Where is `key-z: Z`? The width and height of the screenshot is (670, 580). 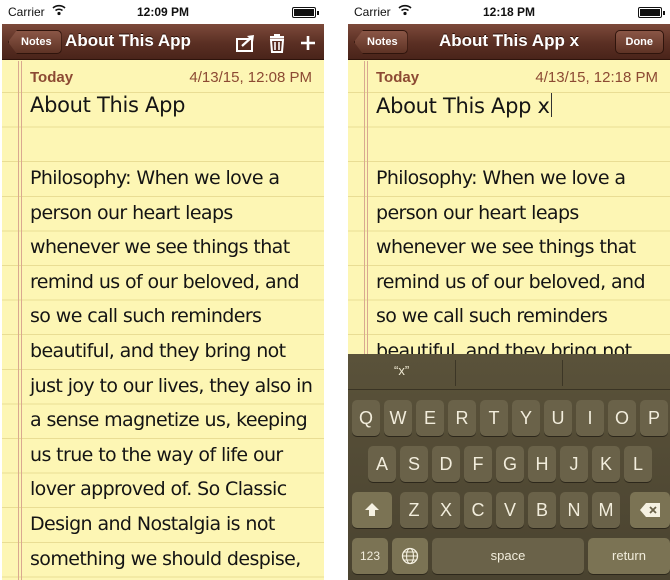 key-z: Z is located at coordinates (414, 510).